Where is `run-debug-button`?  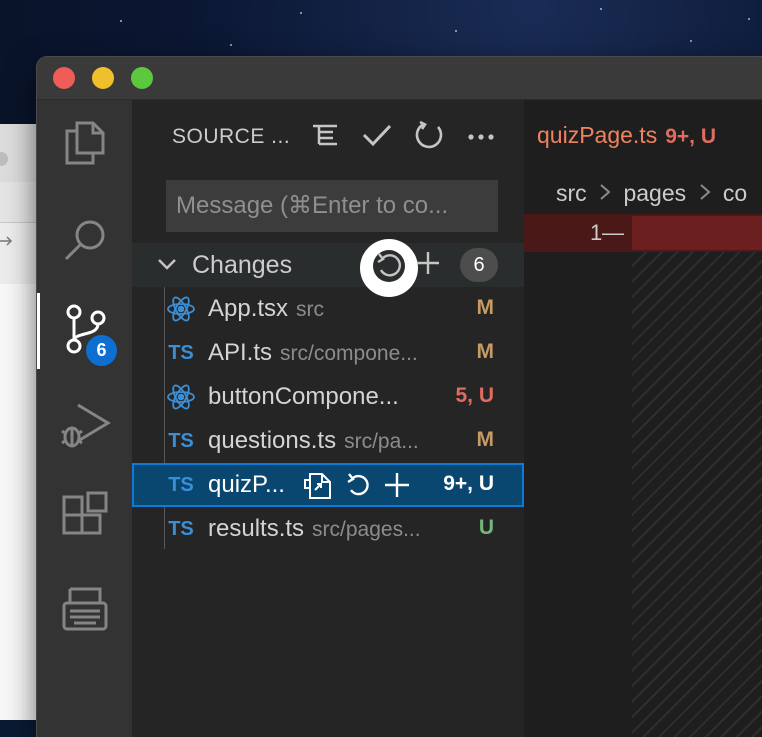 run-debug-button is located at coordinates (84, 428).